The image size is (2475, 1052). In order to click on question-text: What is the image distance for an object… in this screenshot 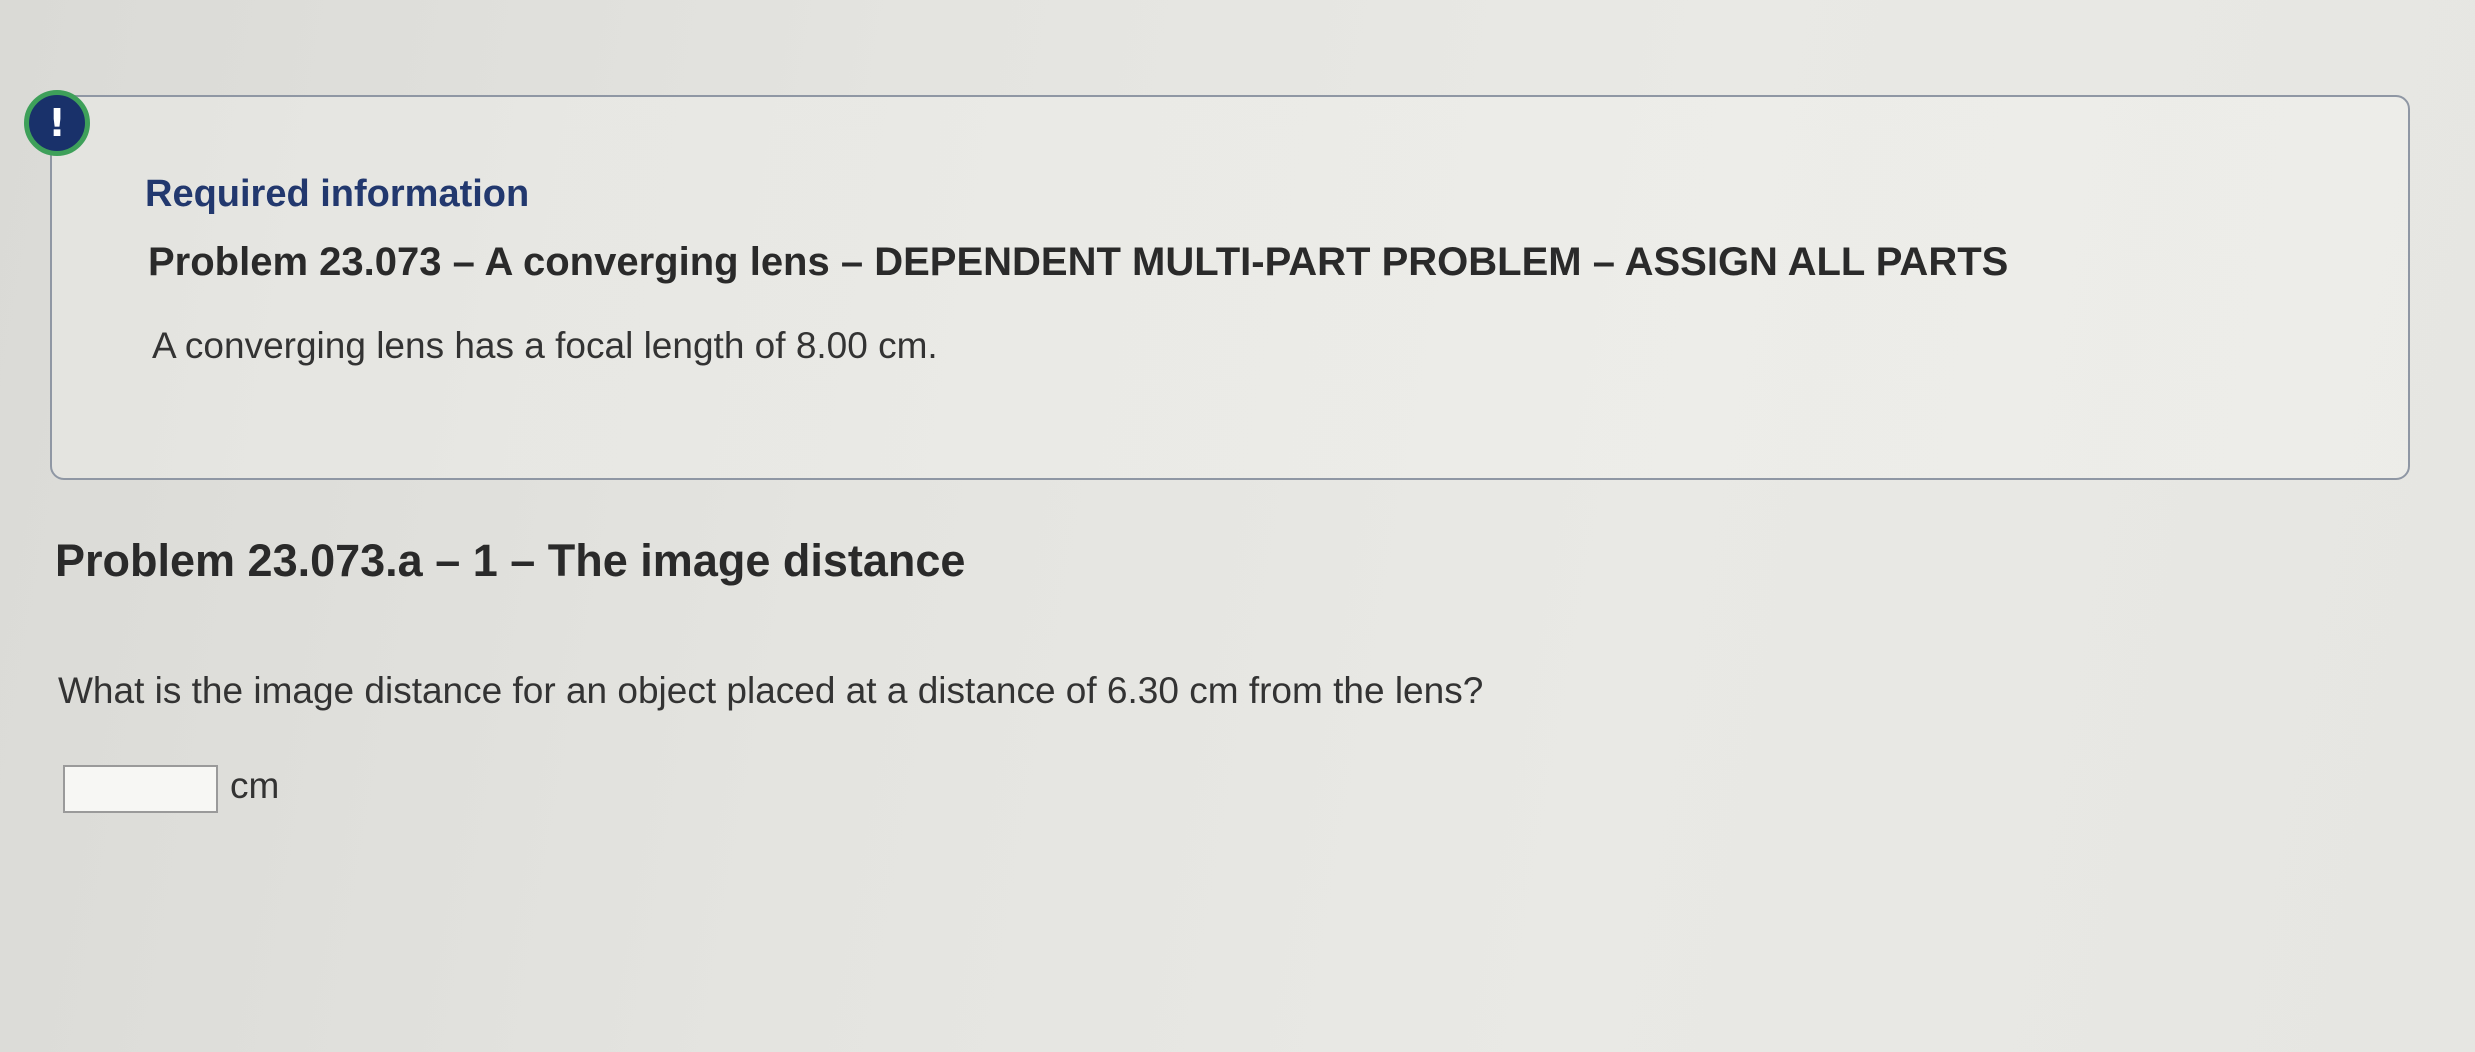, I will do `click(771, 690)`.